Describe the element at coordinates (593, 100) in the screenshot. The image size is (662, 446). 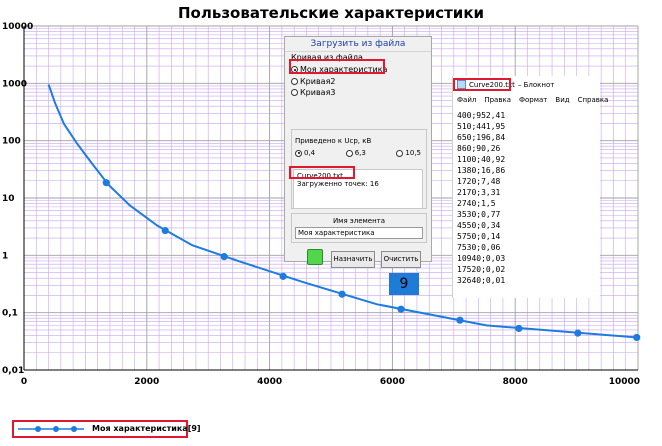
I see `menu-help: Справка` at that location.